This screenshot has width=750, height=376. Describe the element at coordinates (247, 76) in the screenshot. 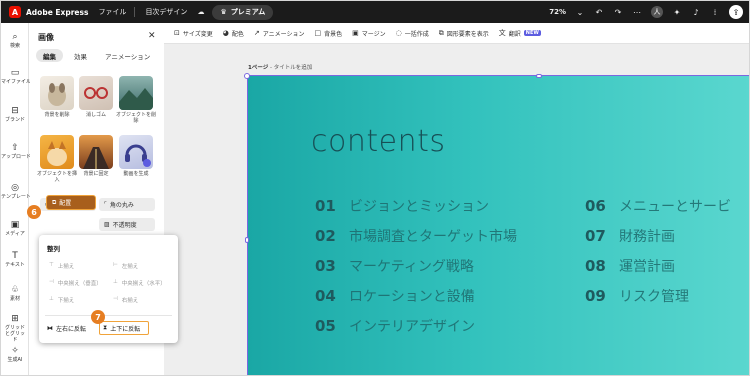

I see `resize-handle-corner` at that location.